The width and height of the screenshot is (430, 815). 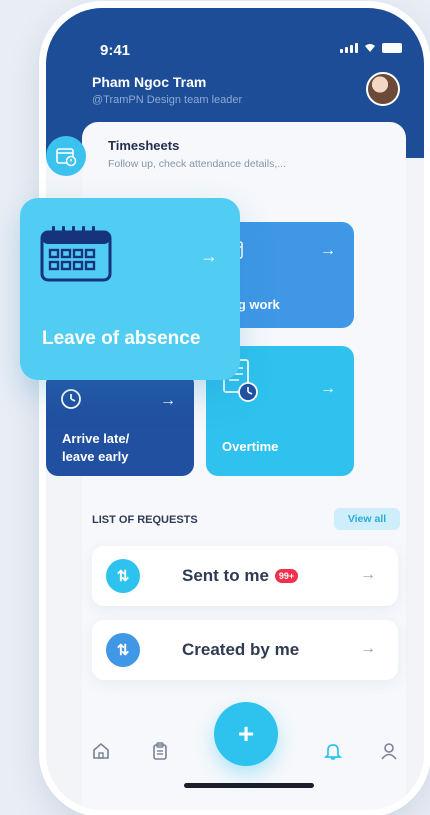 I want to click on notification-badge: 99+, so click(x=286, y=576).